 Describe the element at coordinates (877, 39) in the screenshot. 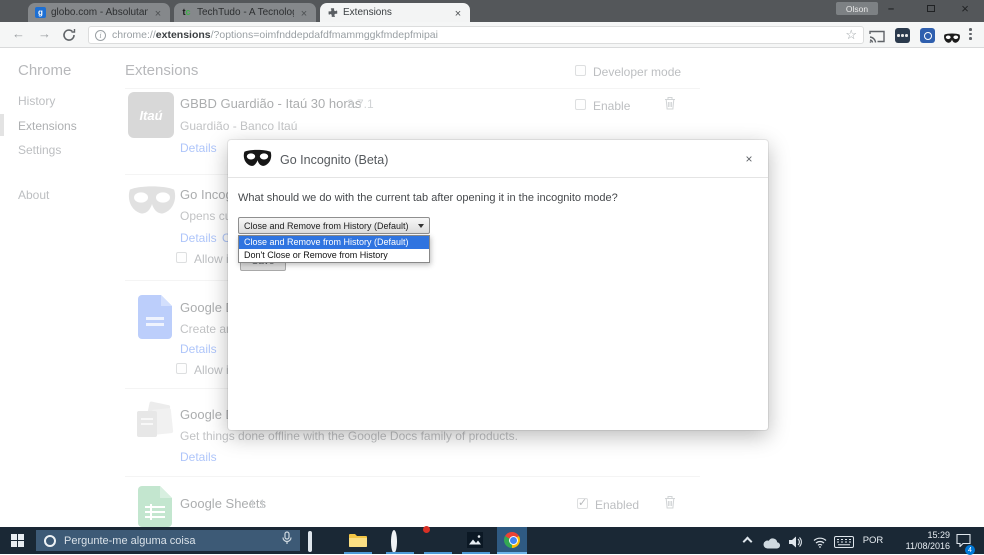

I see `cast-icon` at that location.